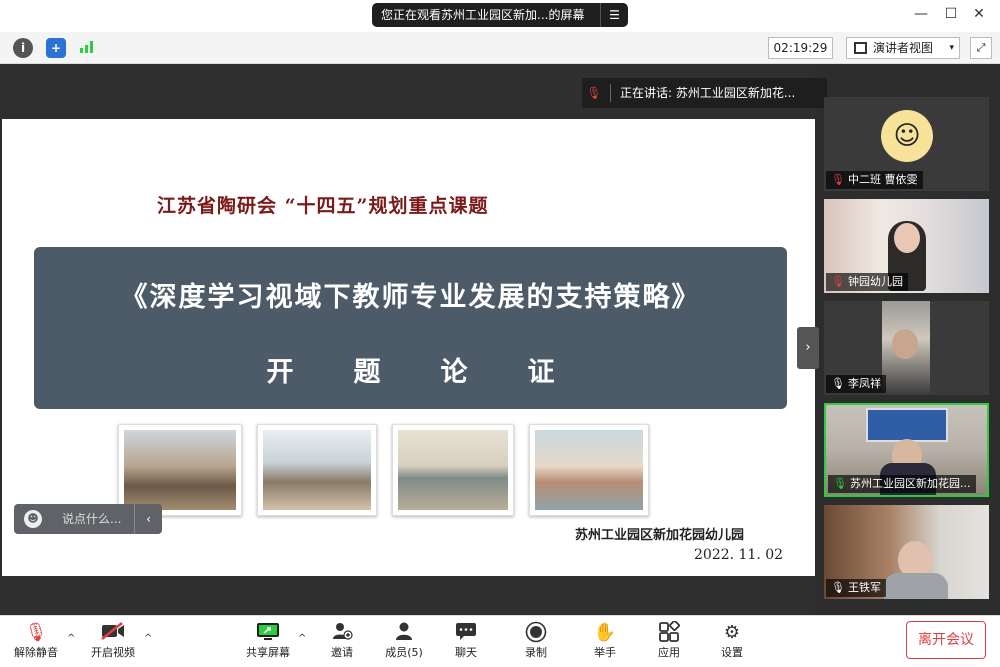  Describe the element at coordinates (669, 632) in the screenshot. I see `apps-grid-icon` at that location.